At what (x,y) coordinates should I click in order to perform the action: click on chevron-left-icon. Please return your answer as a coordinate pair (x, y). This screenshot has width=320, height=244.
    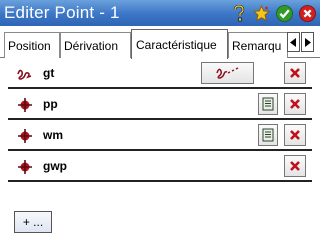
    Looking at the image, I should click on (293, 42).